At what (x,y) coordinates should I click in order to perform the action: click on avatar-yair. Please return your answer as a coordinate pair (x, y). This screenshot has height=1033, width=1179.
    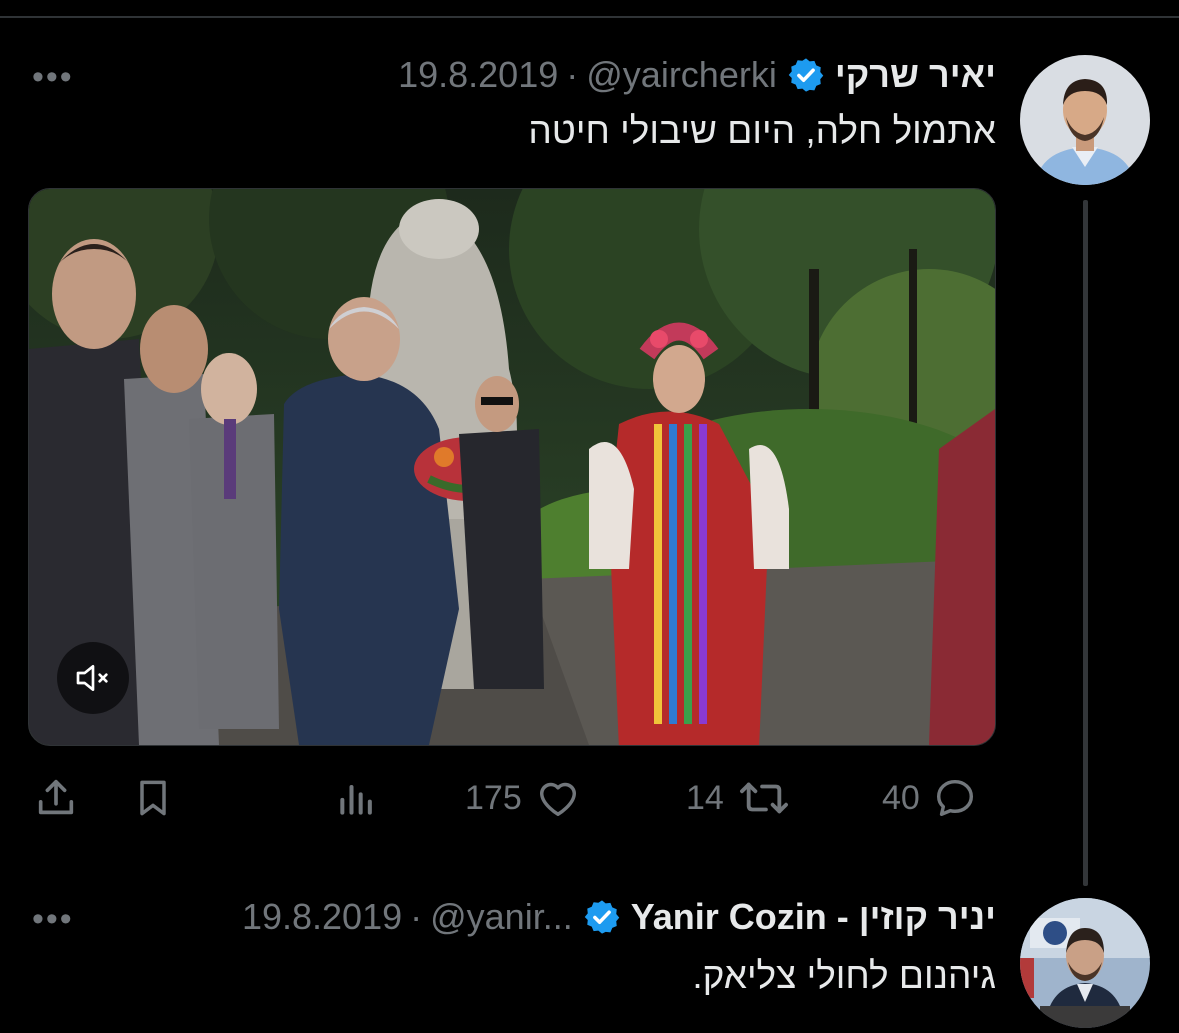
    Looking at the image, I should click on (1085, 120).